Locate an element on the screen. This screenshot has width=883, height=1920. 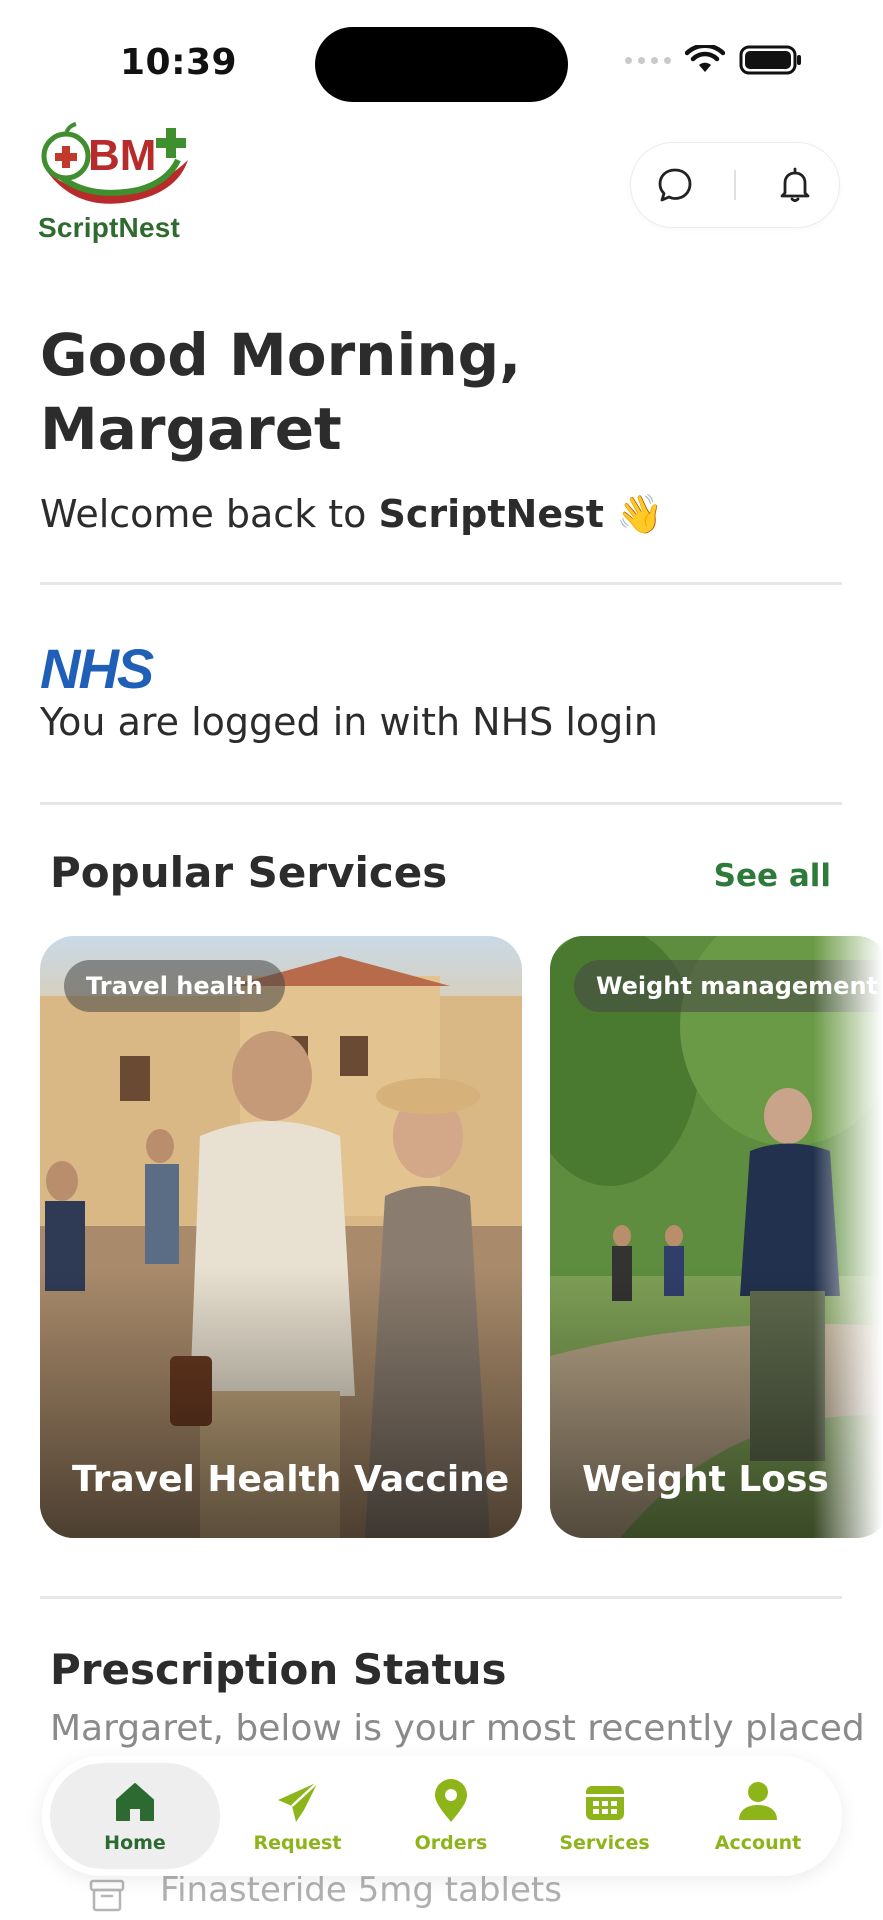
waving-hand-icon: 👋 is located at coordinates (640, 514).